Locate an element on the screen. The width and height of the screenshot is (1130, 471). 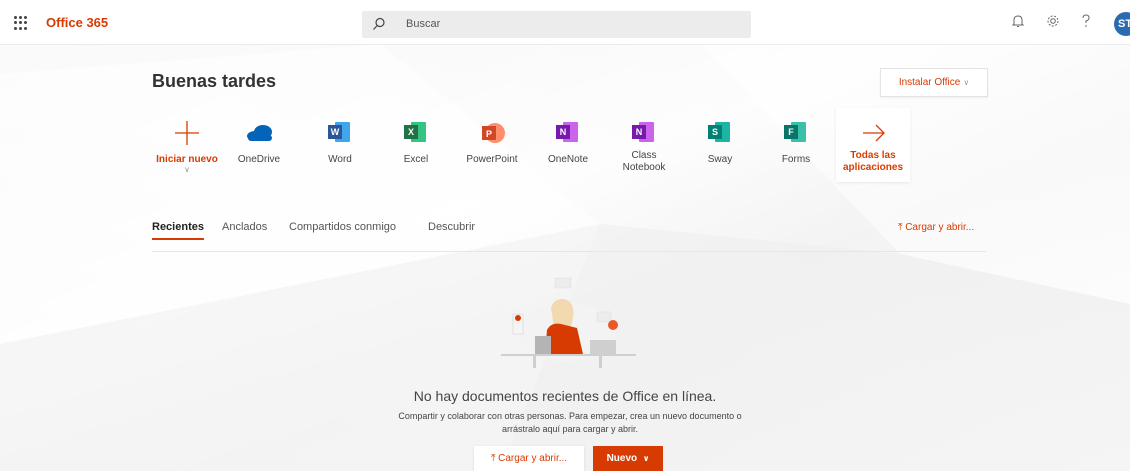
app-label: Todas las aplicaciones is located at coordinates (873, 162).